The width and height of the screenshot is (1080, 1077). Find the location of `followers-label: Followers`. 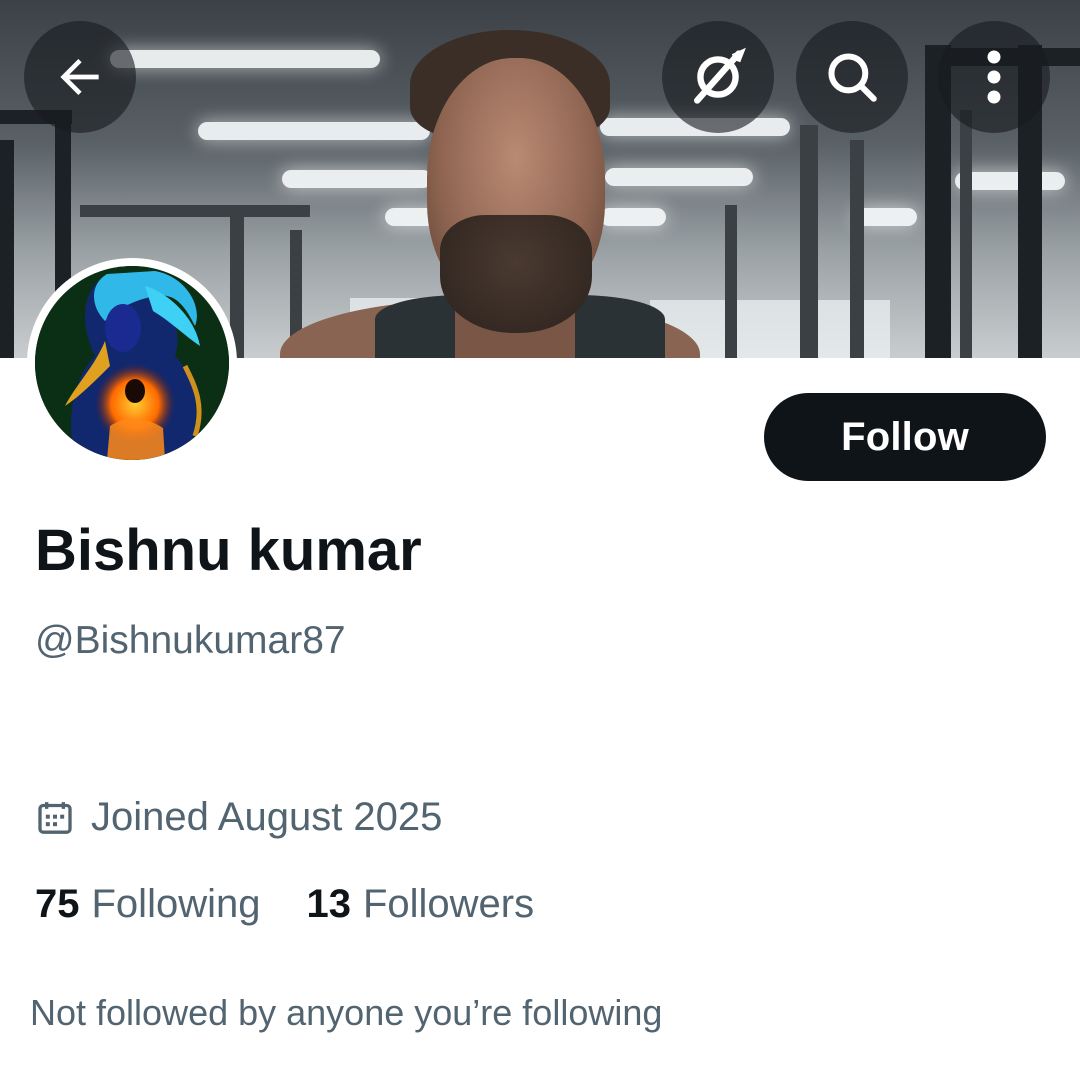

followers-label: Followers is located at coordinates (448, 904).